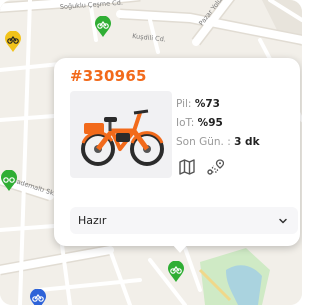 The image size is (320, 305). What do you see at coordinates (201, 167) in the screenshot?
I see `vehicle-actions` at bounding box center [201, 167].